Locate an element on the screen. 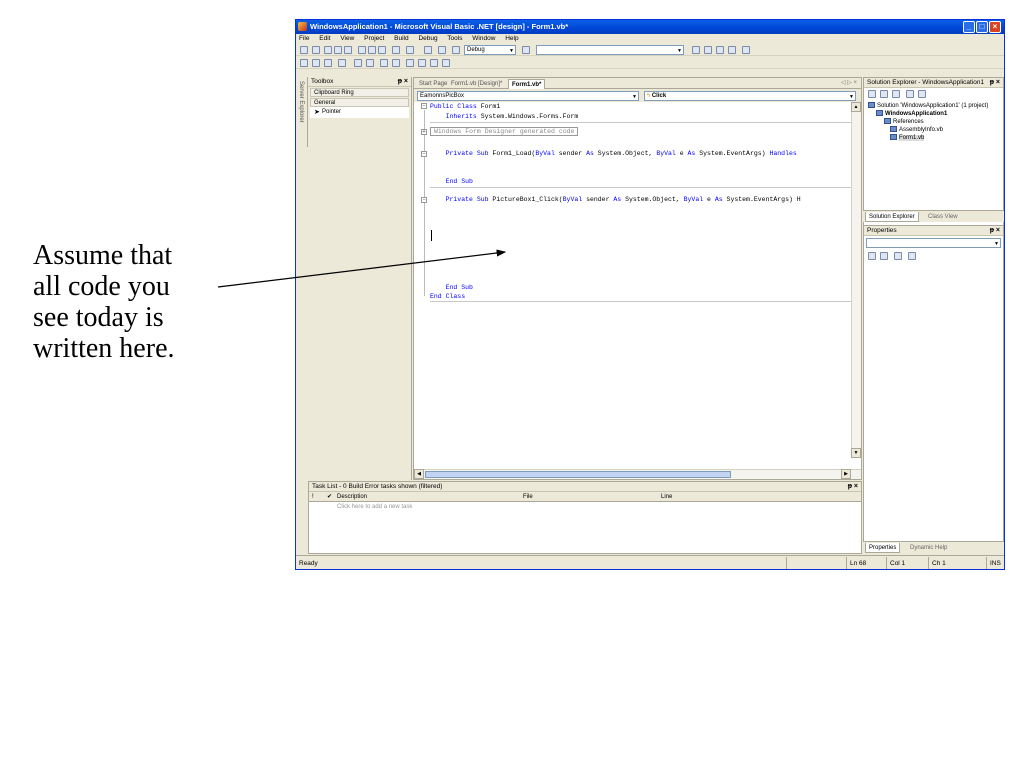 This screenshot has height=768, width=1024. menu-file: File is located at coordinates (304, 38).